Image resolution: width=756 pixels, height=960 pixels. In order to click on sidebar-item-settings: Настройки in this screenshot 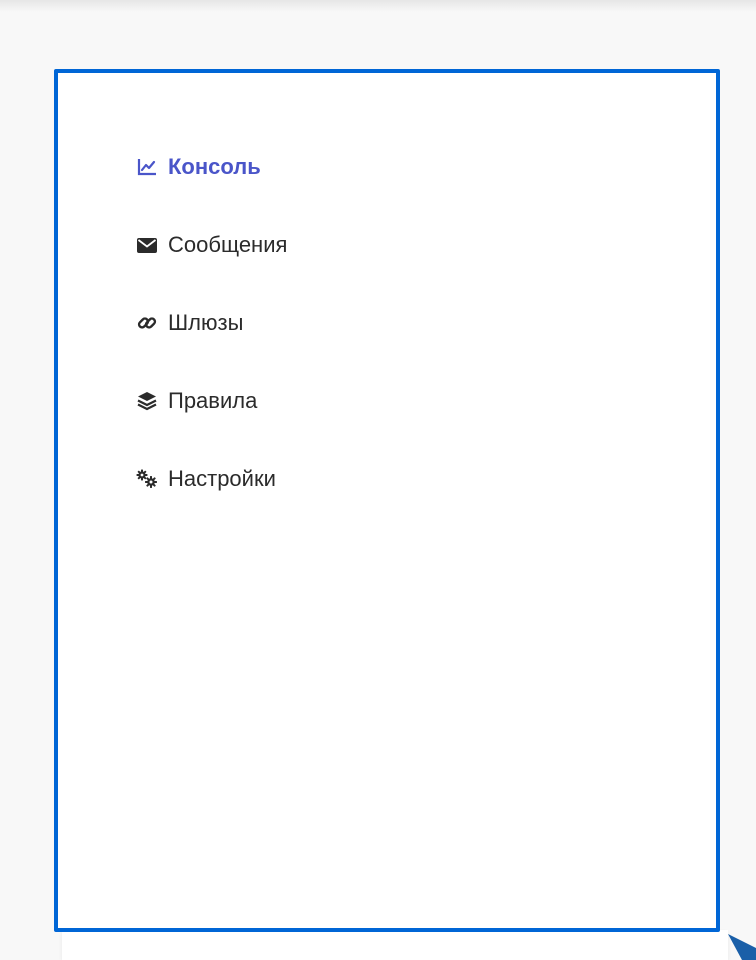, I will do `click(211, 479)`.